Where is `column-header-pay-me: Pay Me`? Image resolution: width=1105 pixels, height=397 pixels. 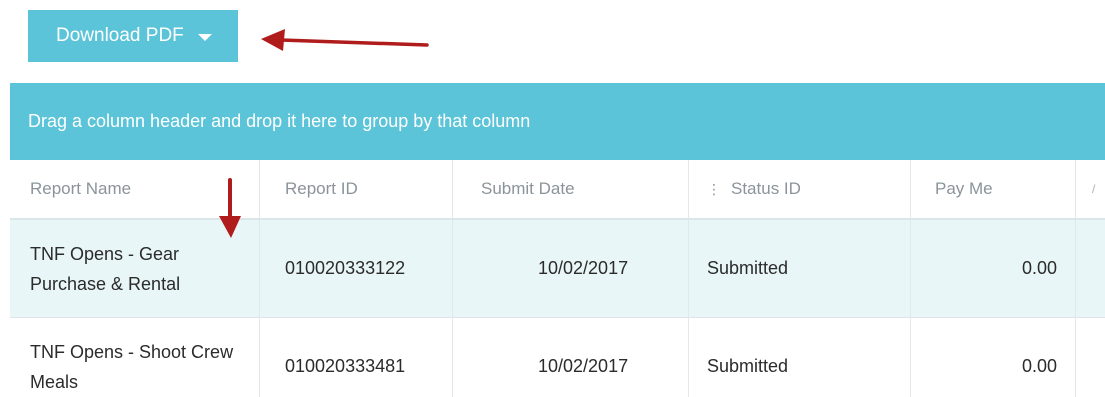 column-header-pay-me: Pay Me is located at coordinates (993, 189).